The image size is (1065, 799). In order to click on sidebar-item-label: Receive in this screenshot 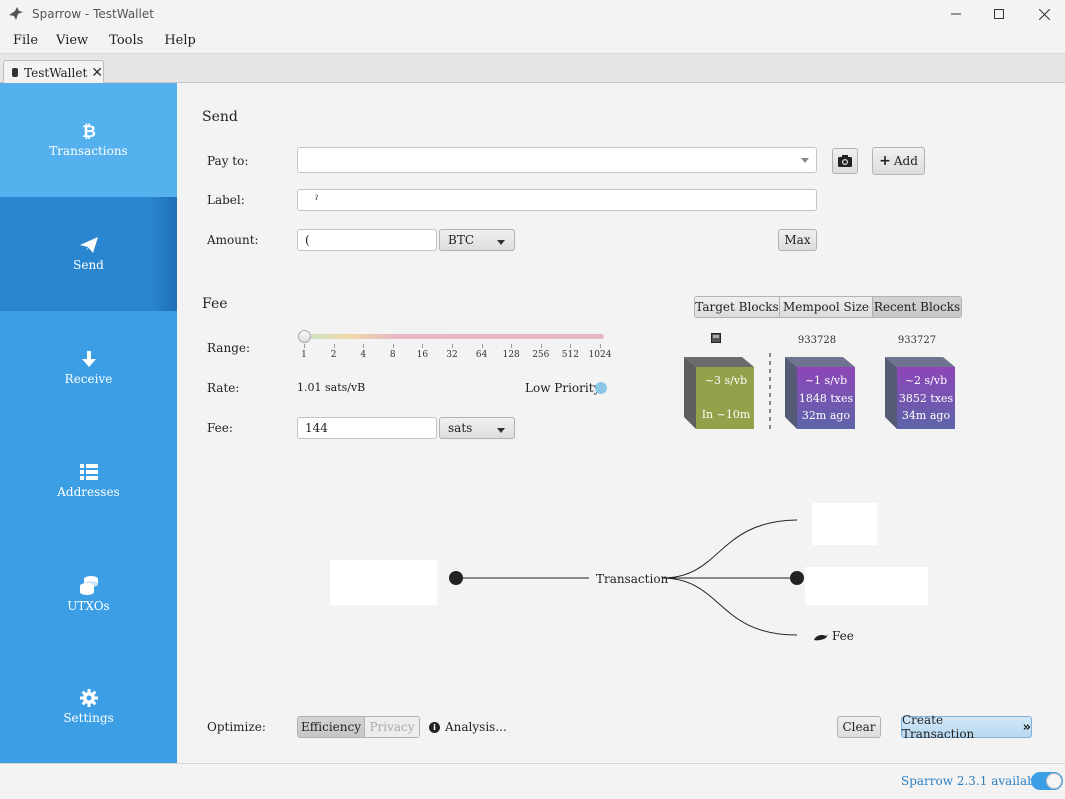, I will do `click(88, 379)`.